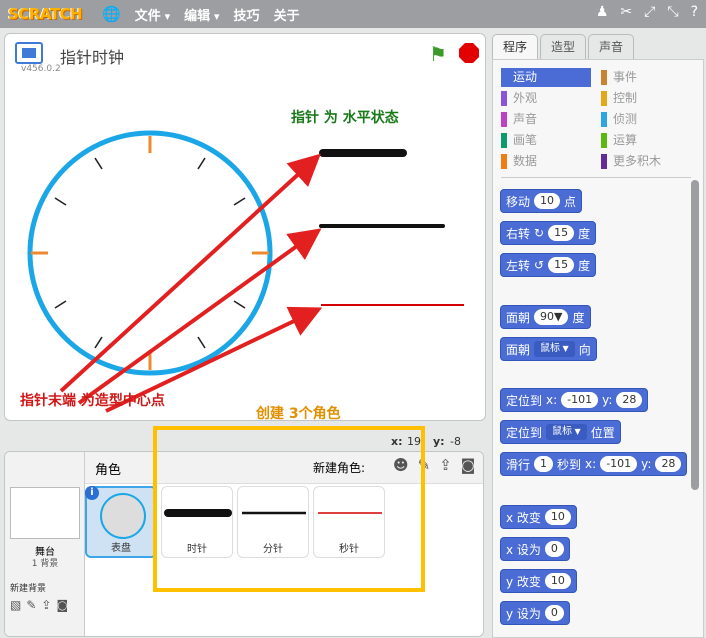 The height and width of the screenshot is (638, 706). I want to click on category-motion: 运动, so click(546, 77).